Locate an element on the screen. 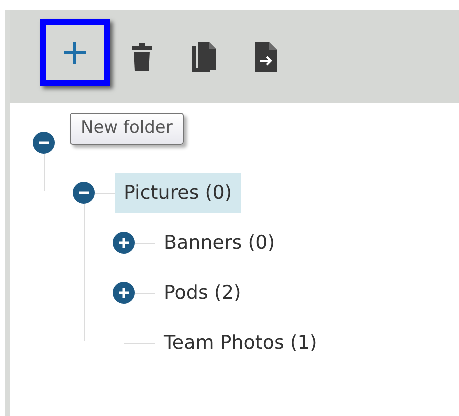  folder-label: Pods (2) is located at coordinates (202, 293).